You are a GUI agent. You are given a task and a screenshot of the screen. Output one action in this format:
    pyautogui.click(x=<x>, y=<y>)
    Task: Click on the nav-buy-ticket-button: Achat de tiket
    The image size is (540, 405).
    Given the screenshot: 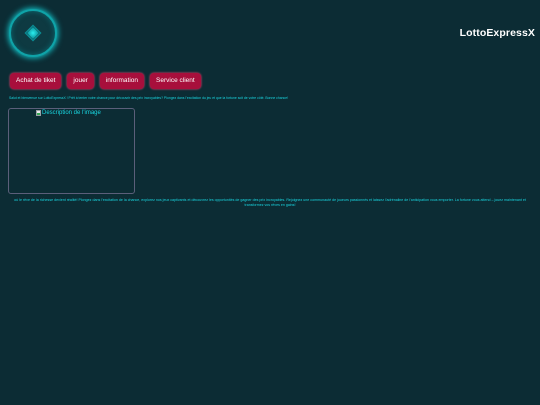 What is the action you would take?
    pyautogui.click(x=36, y=81)
    